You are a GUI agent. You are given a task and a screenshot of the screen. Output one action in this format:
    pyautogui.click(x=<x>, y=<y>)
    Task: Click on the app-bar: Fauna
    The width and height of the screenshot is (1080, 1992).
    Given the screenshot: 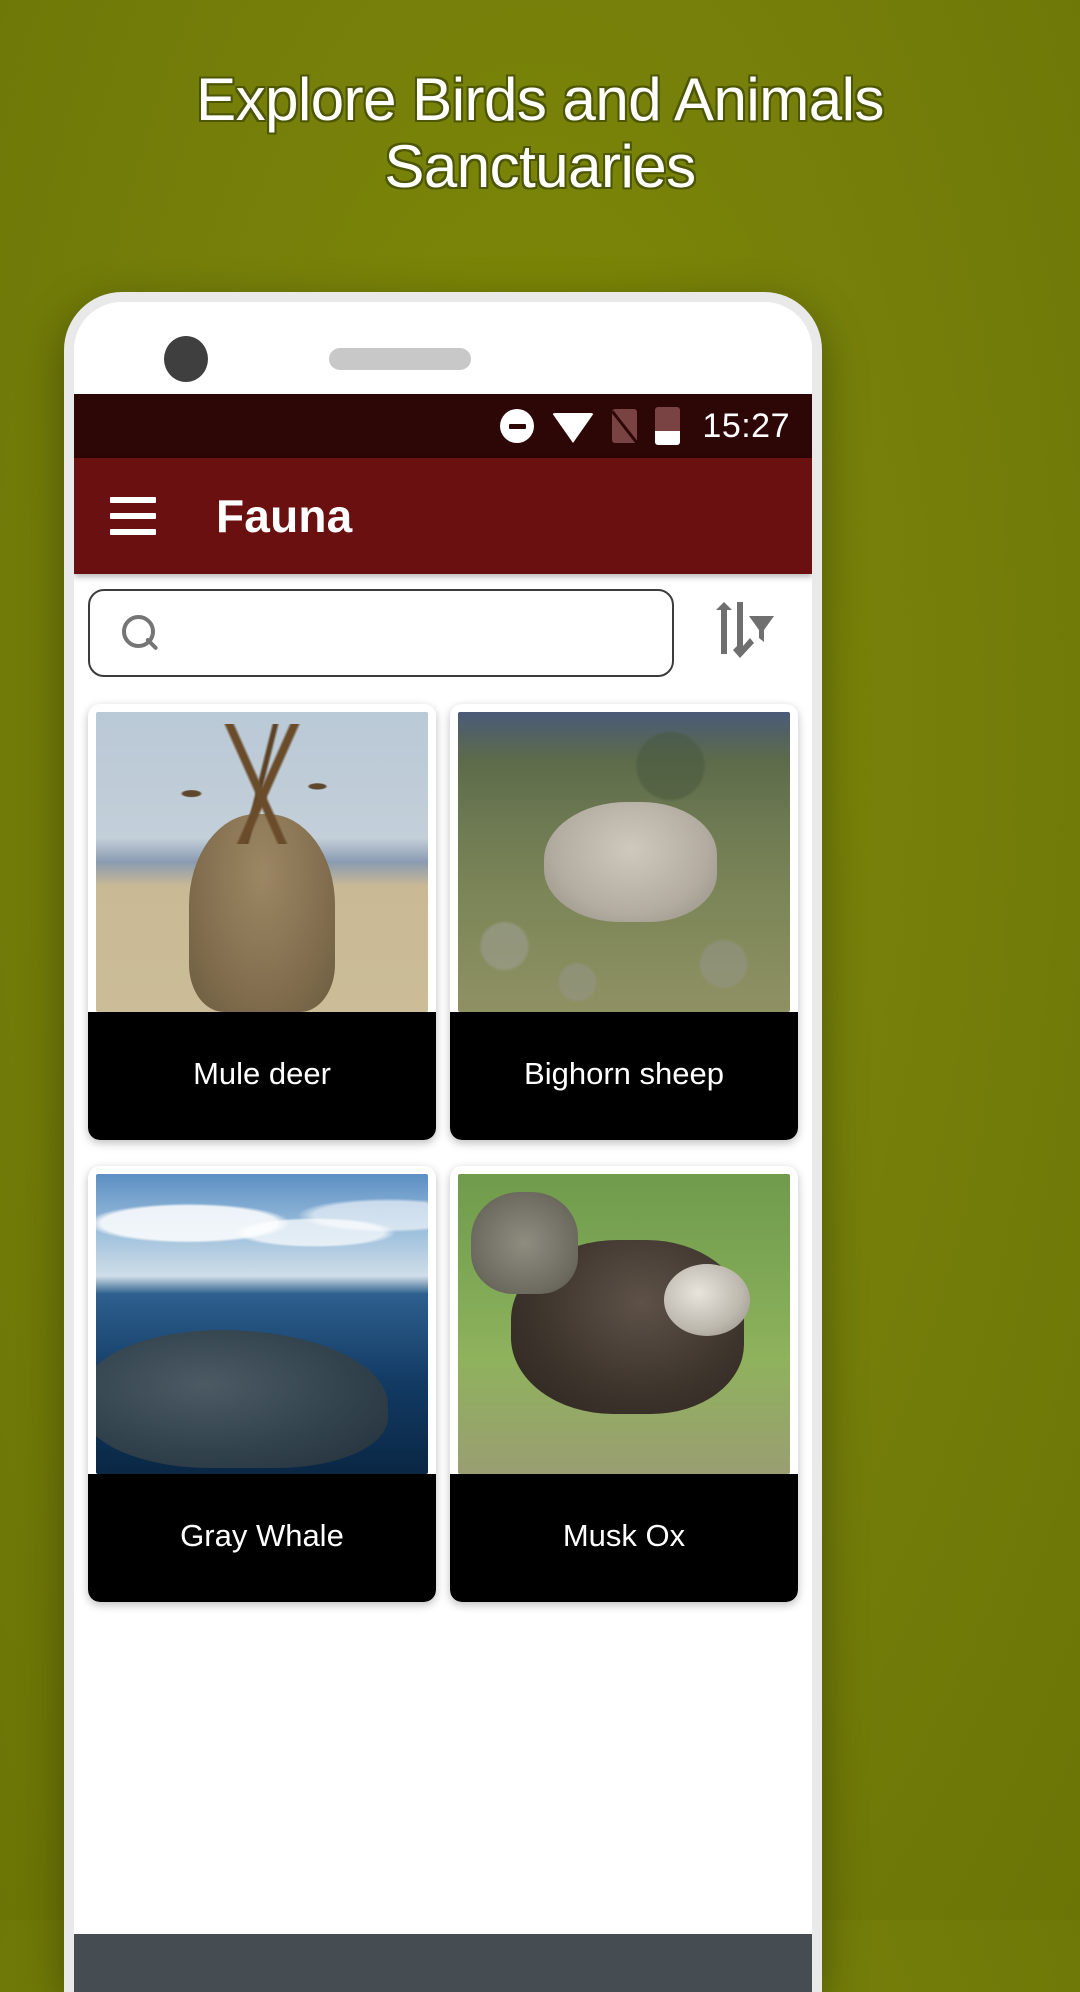 What is the action you would take?
    pyautogui.click(x=443, y=516)
    